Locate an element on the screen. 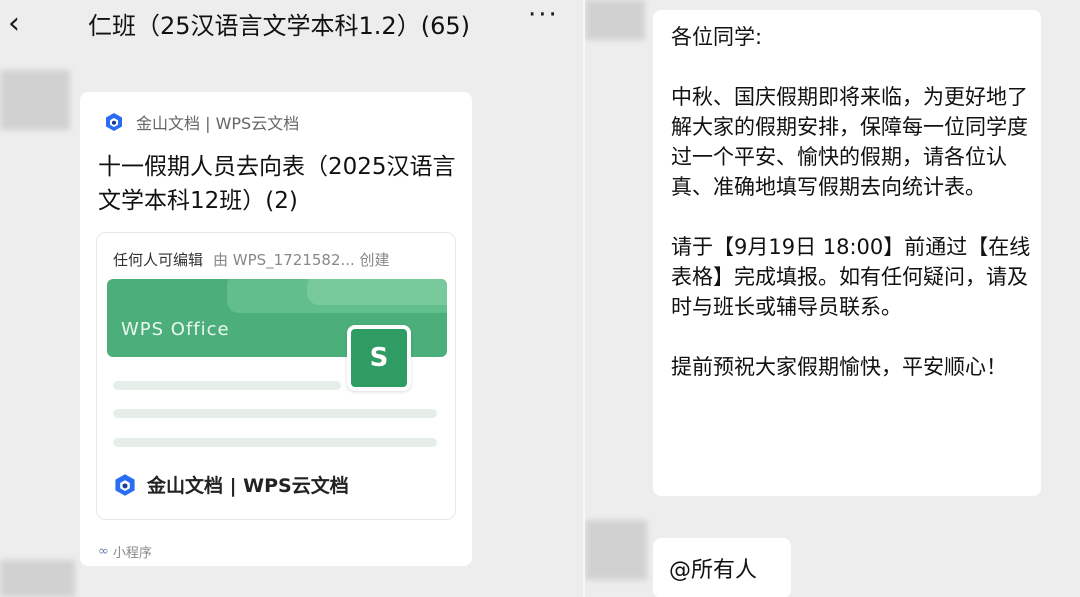 The width and height of the screenshot is (1080, 597). mini-program-tag: ∞ 小程序 is located at coordinates (125, 551).